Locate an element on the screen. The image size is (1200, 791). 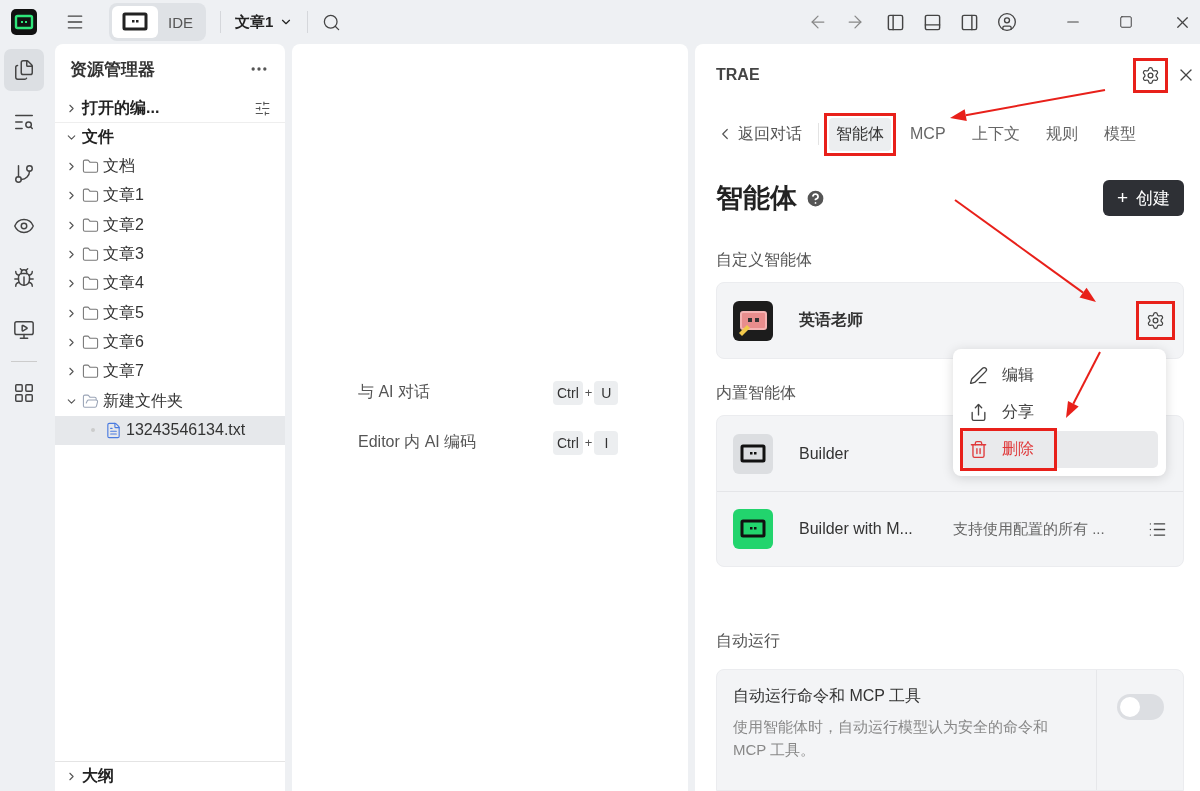
tree-item: 文章2 is located at coordinates (170, 225).